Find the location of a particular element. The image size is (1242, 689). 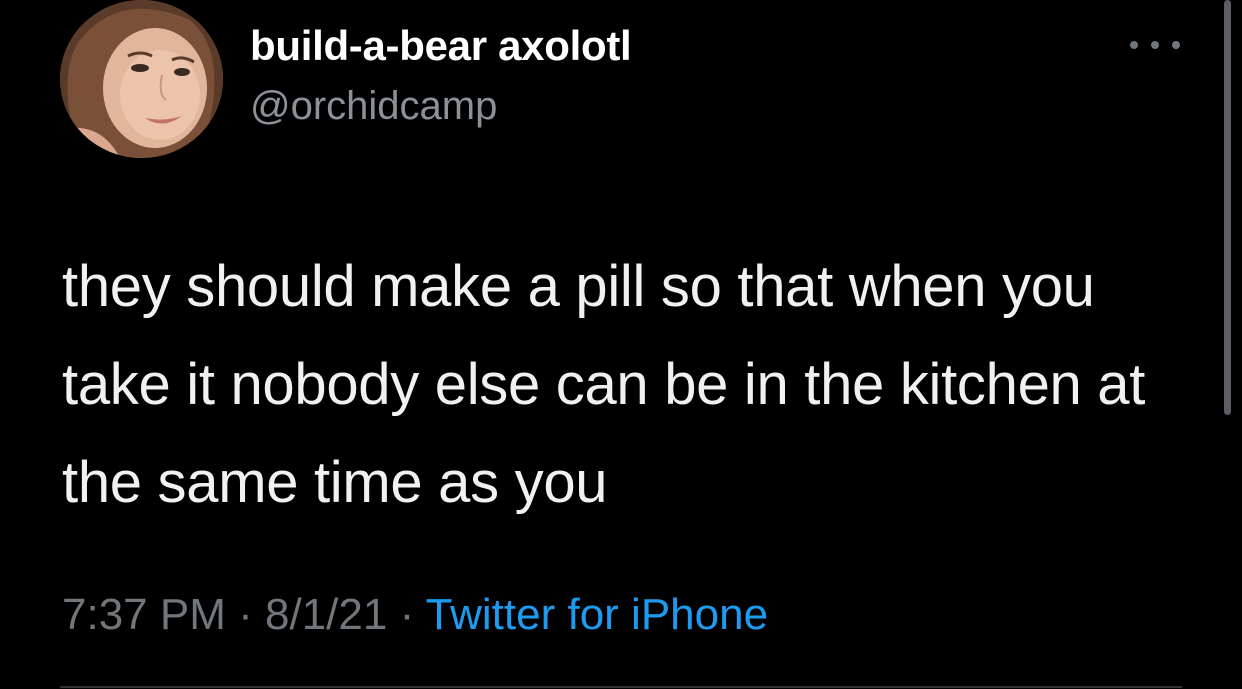

scrollbar is located at coordinates (1227, 207).